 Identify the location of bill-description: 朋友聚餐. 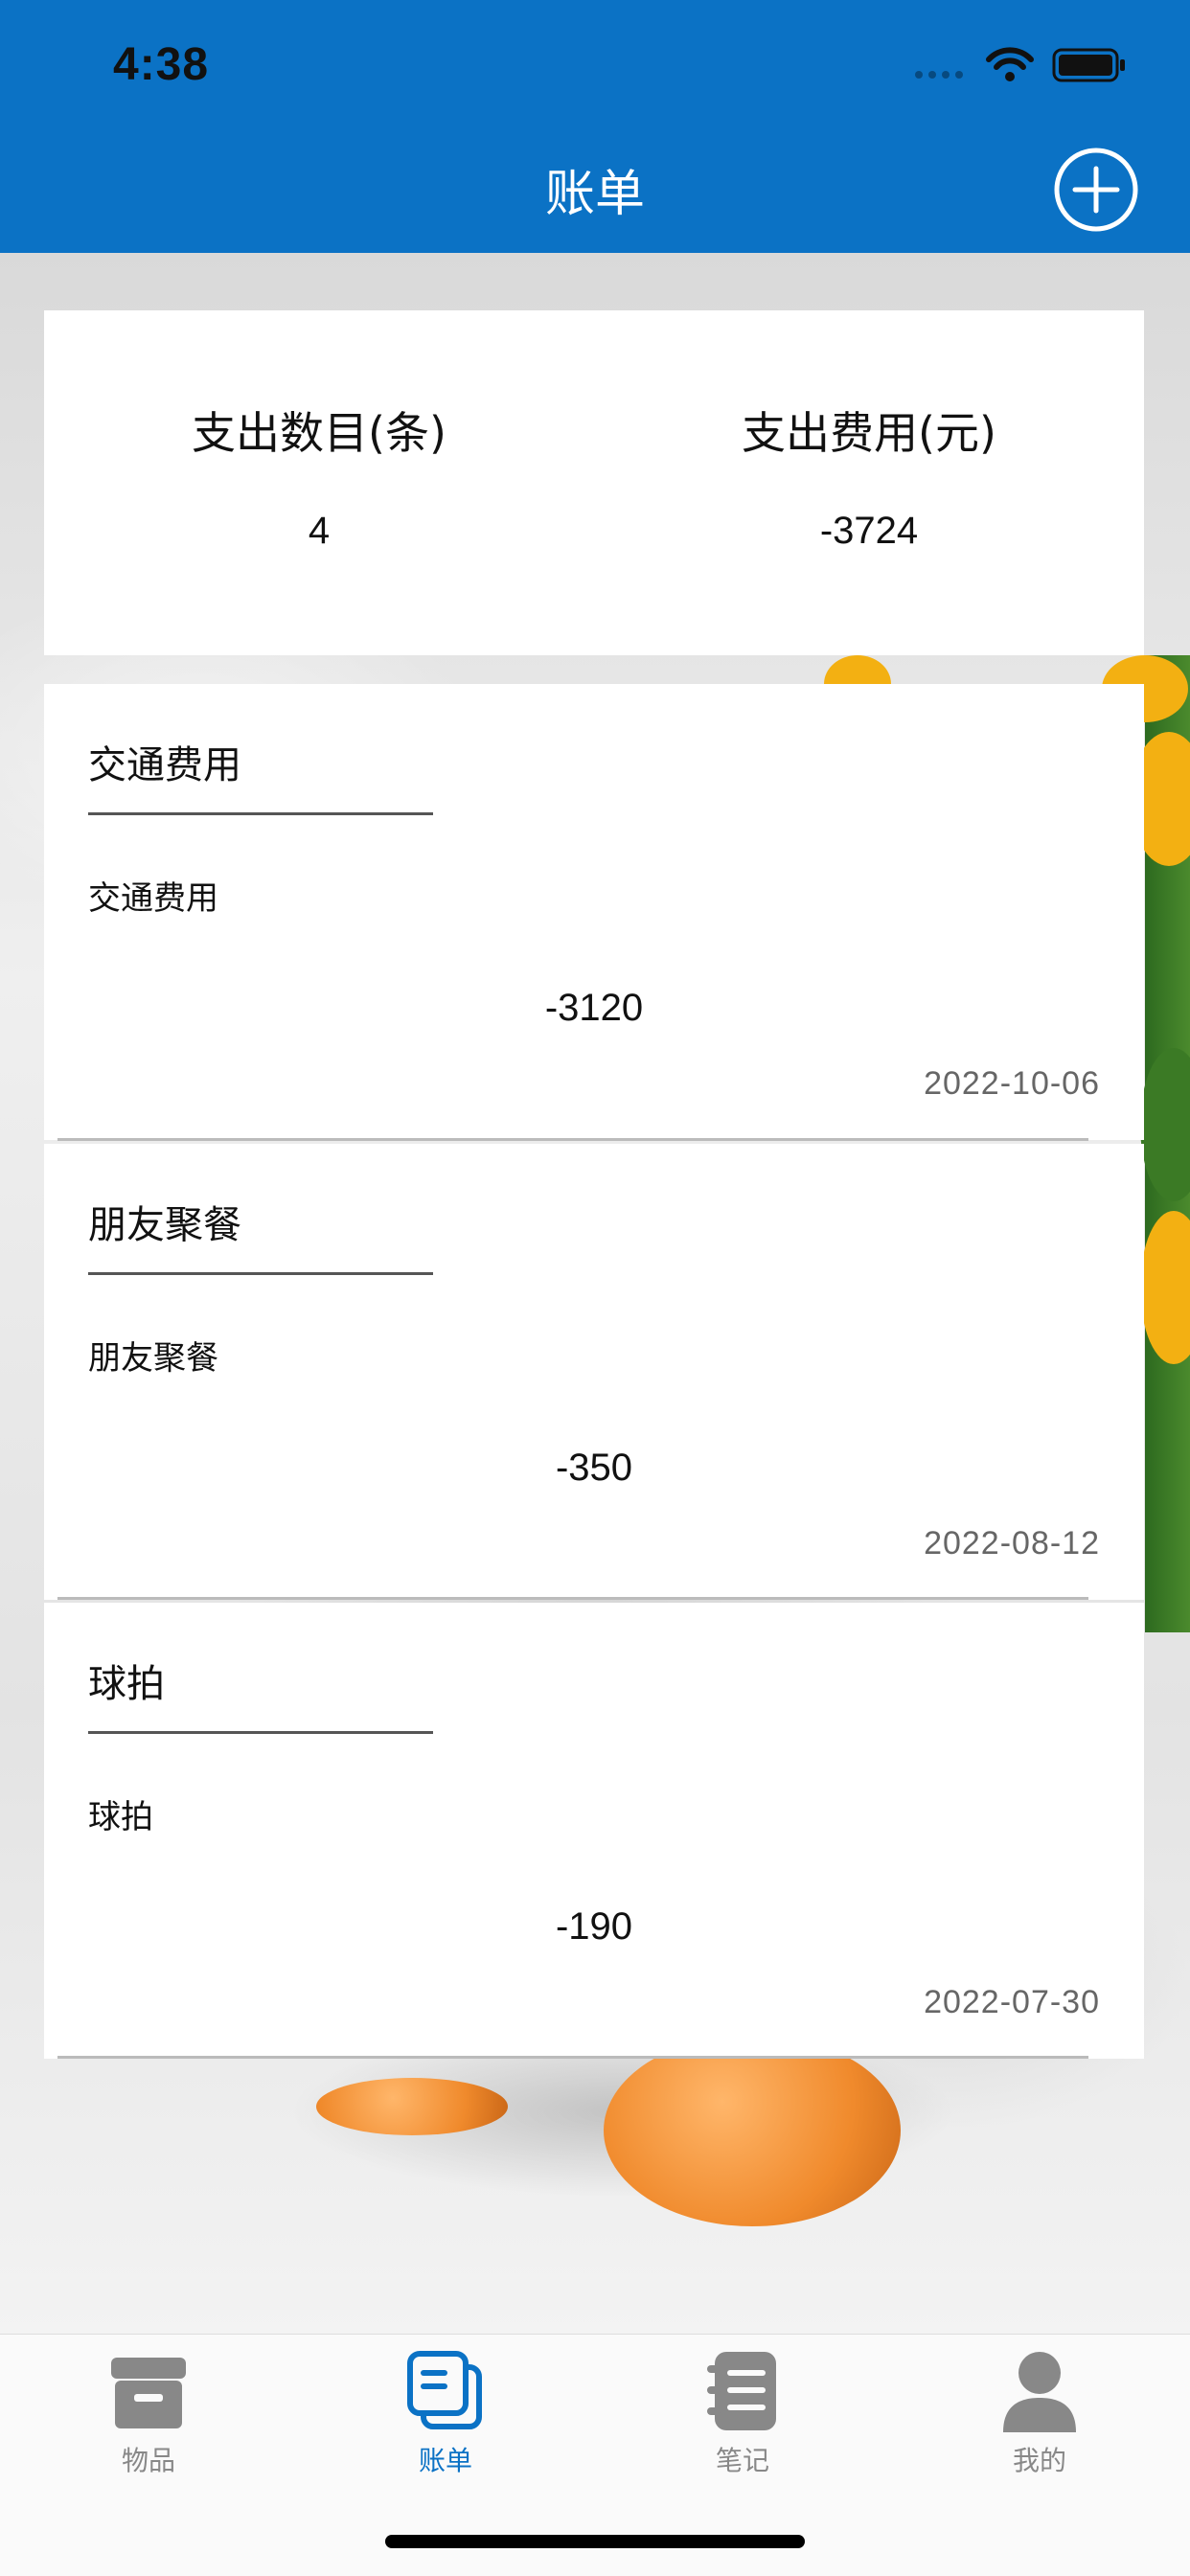
(153, 1358).